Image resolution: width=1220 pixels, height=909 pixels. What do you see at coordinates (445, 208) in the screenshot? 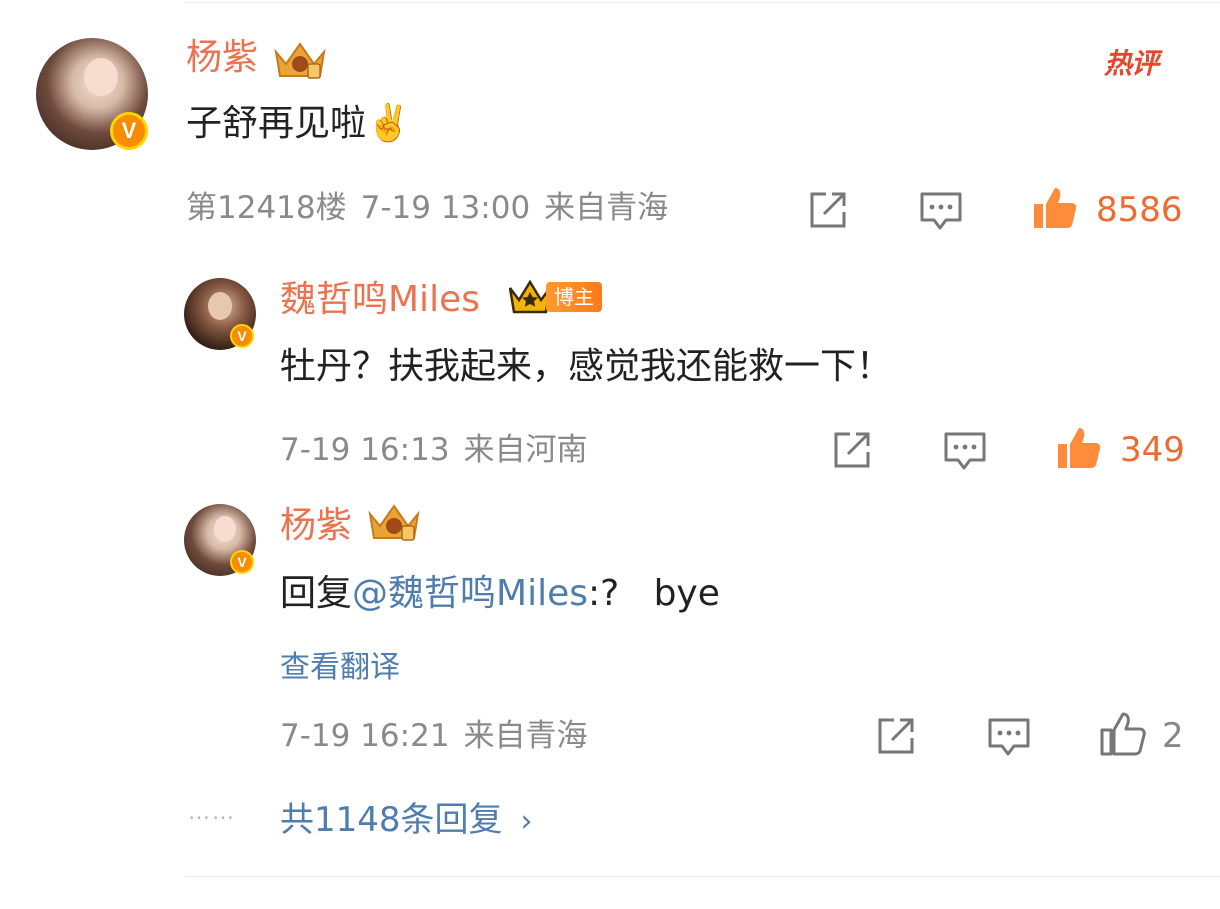
I see `comment-time: 7-19 13:00` at bounding box center [445, 208].